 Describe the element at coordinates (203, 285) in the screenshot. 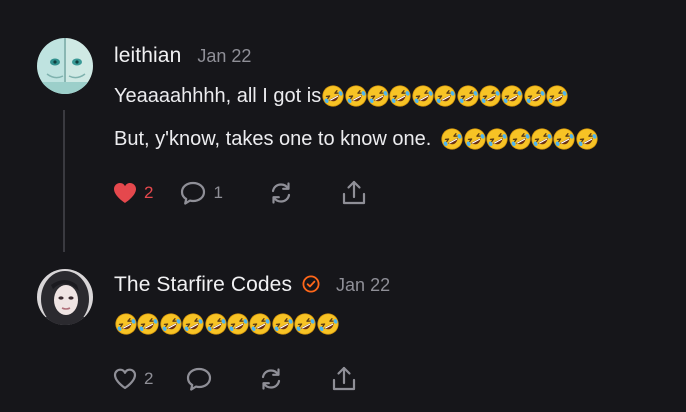

I see `author-name: The Starfire Codes` at that location.